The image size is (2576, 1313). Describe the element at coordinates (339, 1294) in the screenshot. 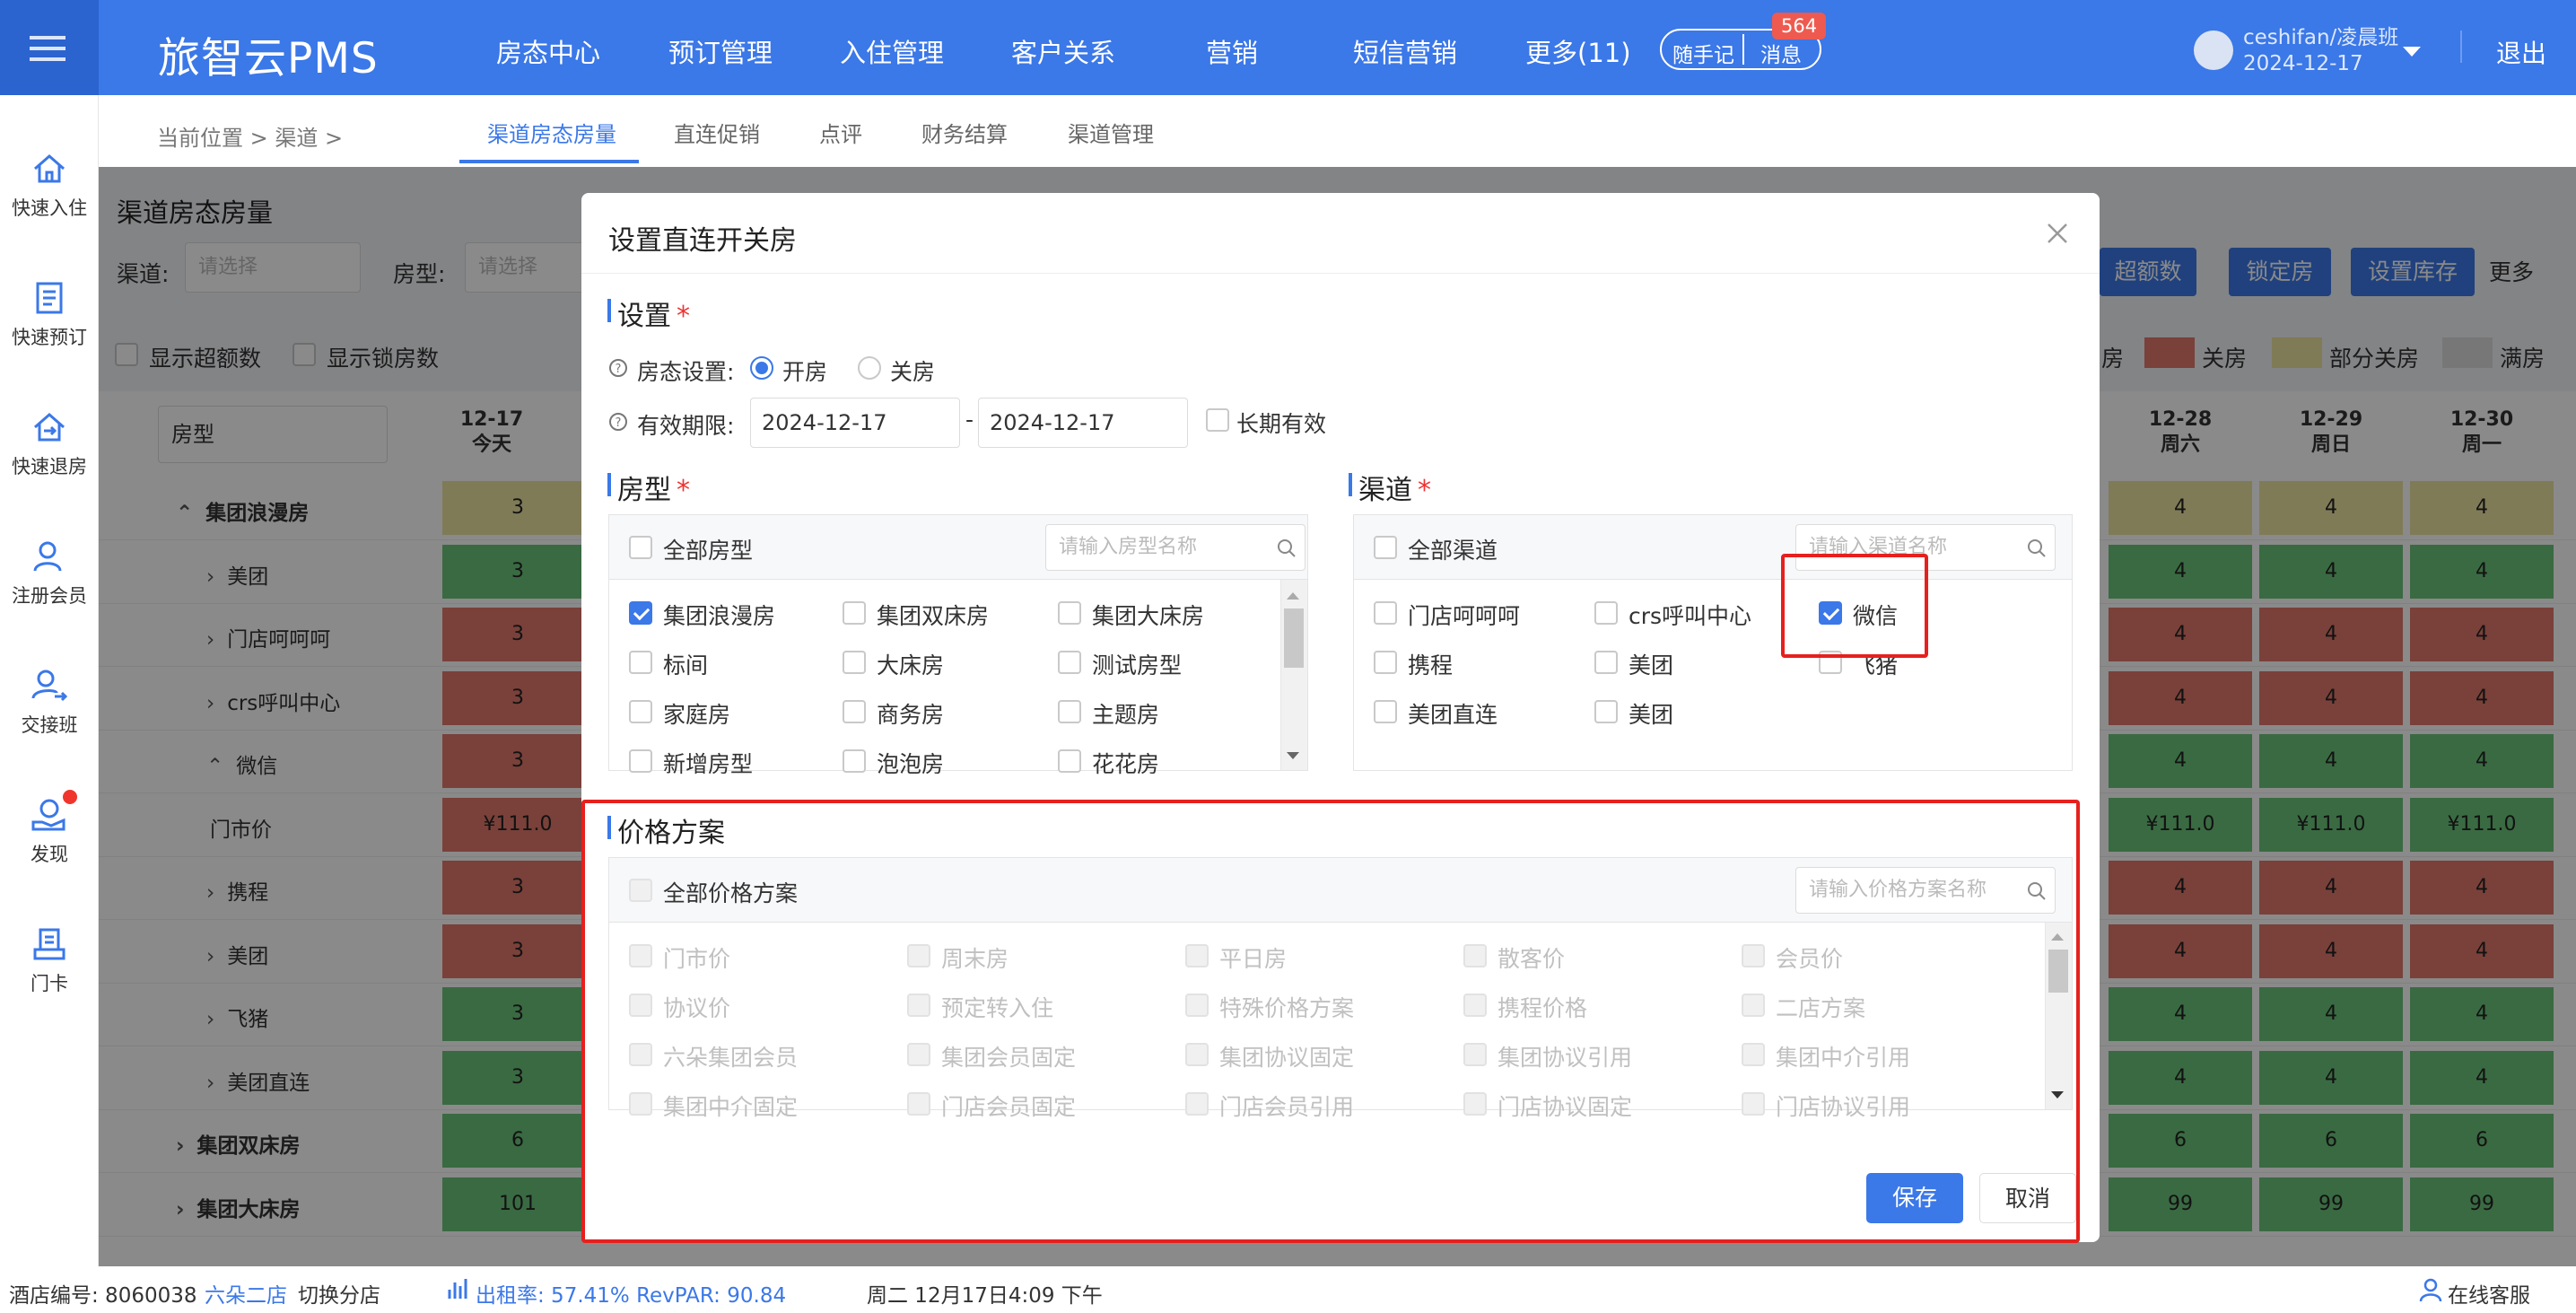

I see `switch-branch-link: 切换分店` at that location.